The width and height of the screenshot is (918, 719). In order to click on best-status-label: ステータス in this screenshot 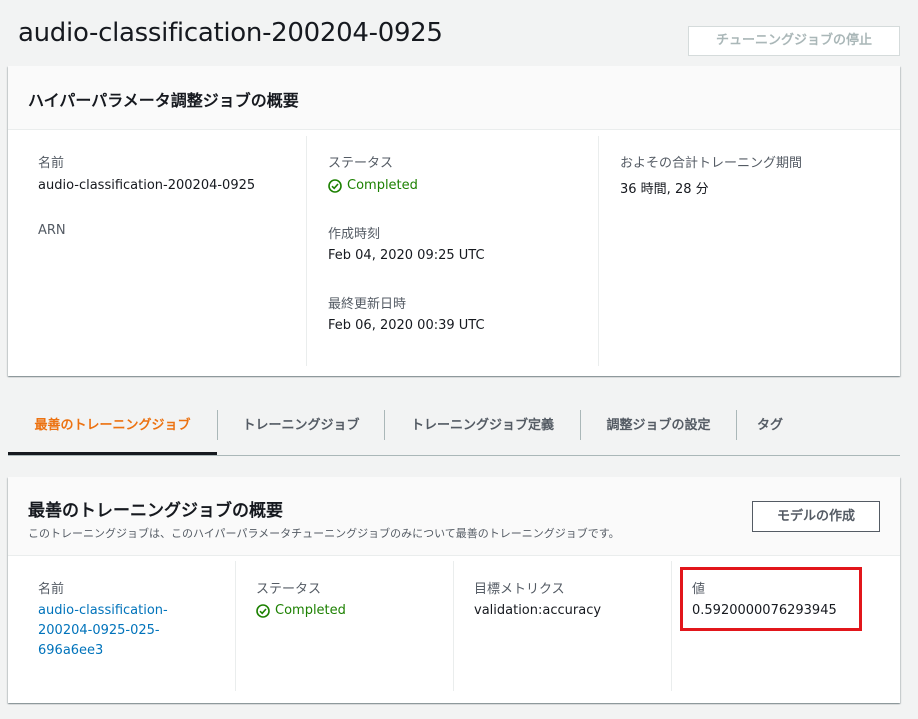, I will do `click(289, 589)`.